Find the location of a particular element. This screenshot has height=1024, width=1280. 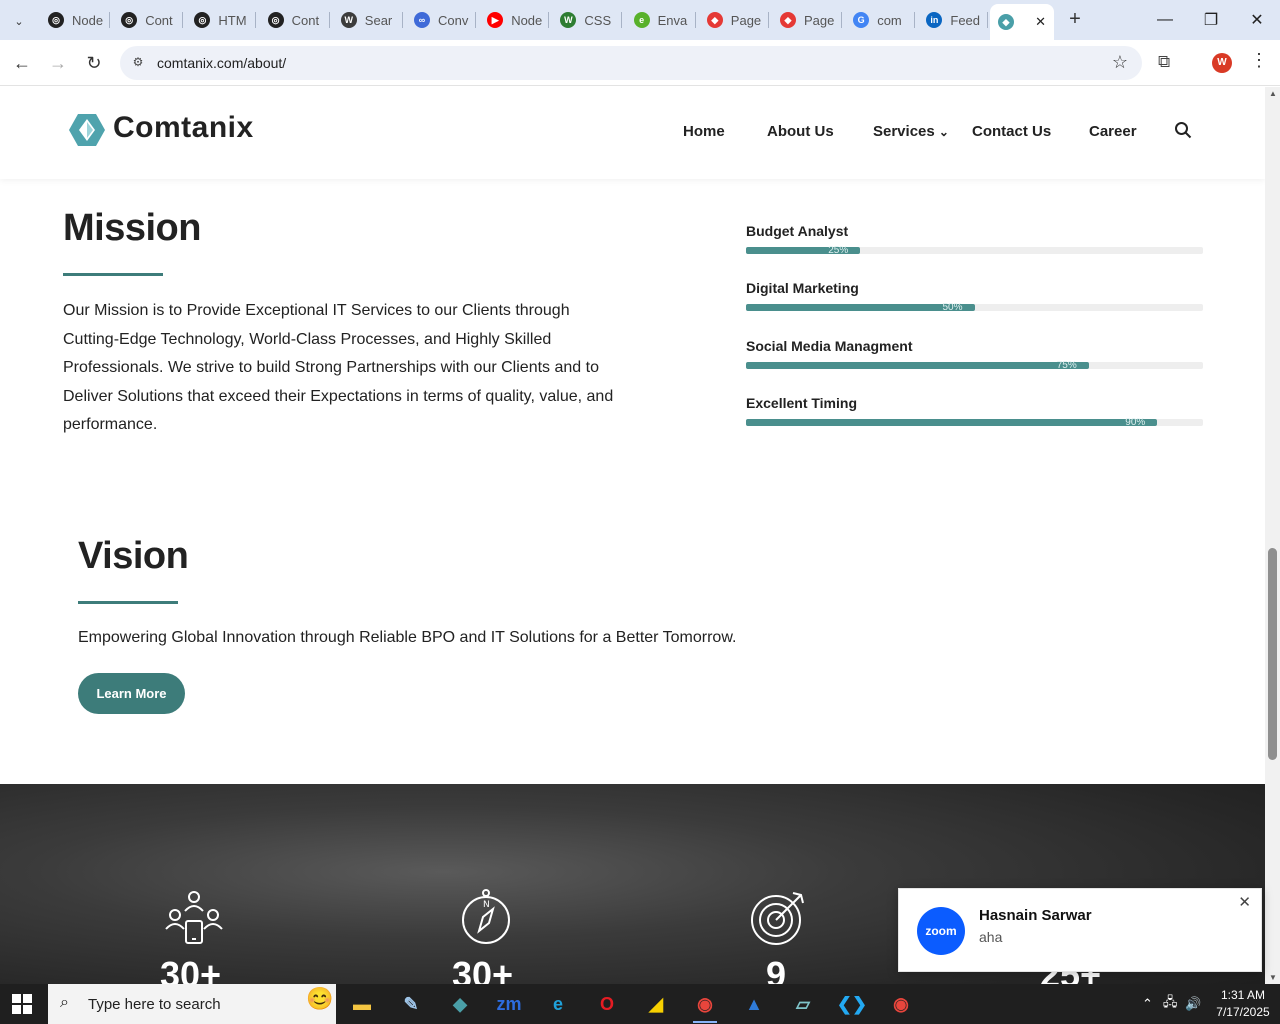

nav-career: Career is located at coordinates (1113, 131).